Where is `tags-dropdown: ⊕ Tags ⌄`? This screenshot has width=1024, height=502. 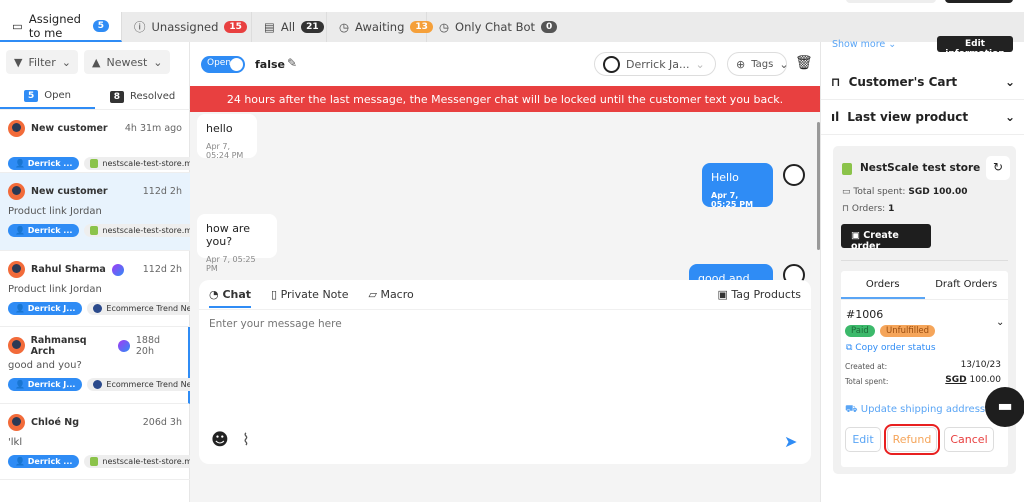 tags-dropdown: ⊕ Tags ⌄ is located at coordinates (758, 64).